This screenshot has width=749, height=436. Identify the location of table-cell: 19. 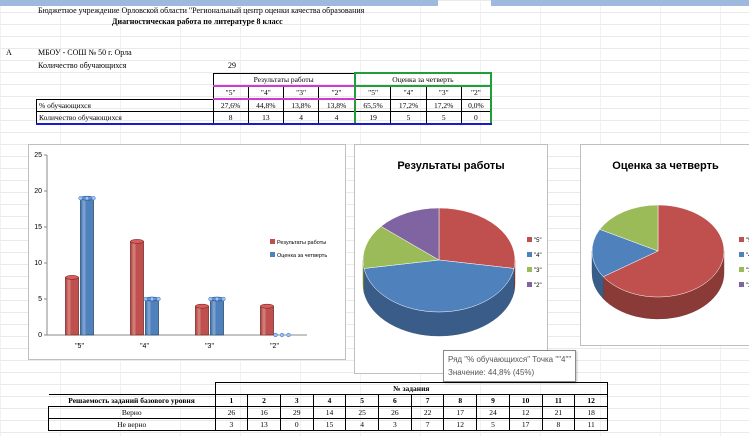
(372, 118).